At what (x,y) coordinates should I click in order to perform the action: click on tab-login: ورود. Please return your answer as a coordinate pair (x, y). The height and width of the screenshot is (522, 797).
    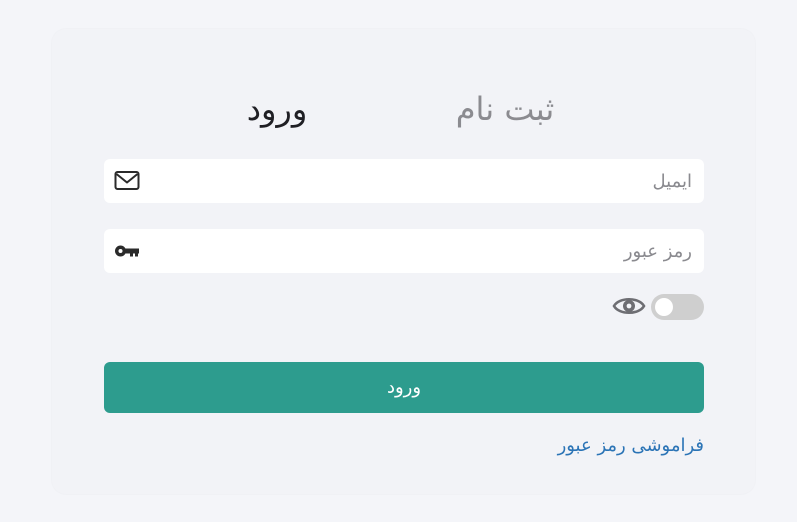
    Looking at the image, I should click on (277, 109).